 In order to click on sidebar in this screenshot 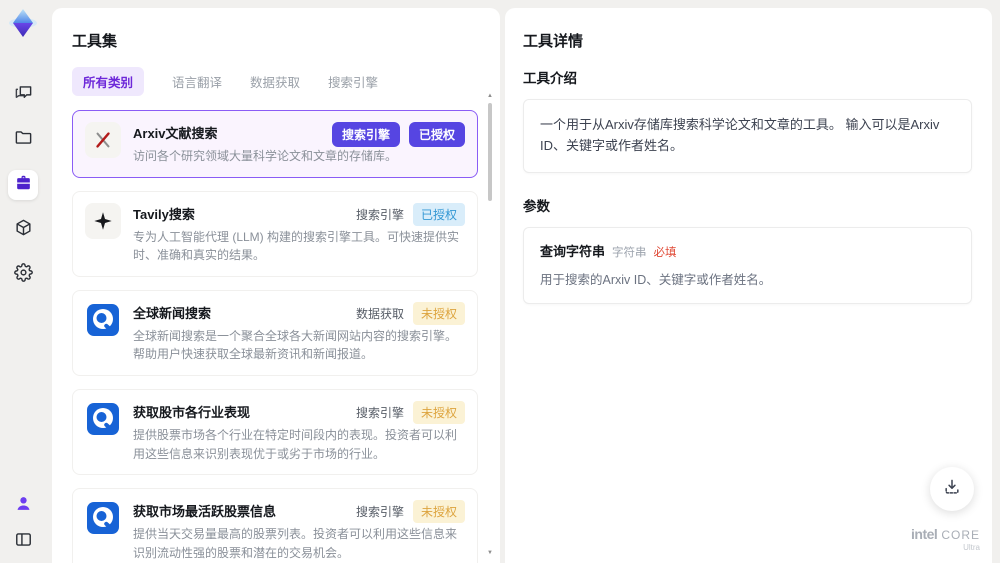, I will do `click(23, 281)`.